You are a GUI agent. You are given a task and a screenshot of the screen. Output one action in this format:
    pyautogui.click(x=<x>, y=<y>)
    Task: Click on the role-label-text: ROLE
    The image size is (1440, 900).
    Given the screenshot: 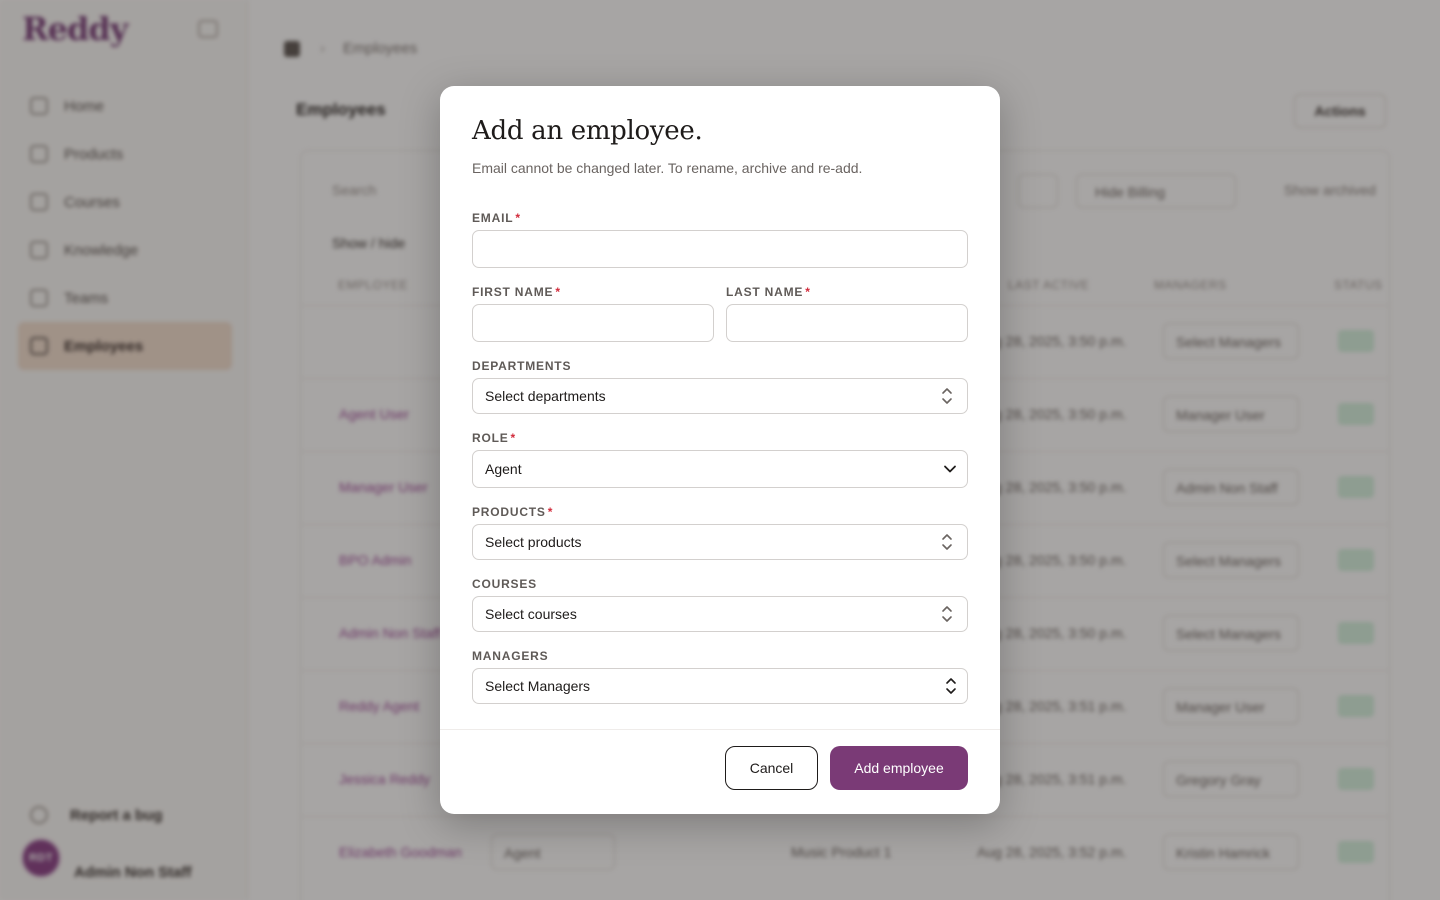 What is the action you would take?
    pyautogui.click(x=490, y=438)
    